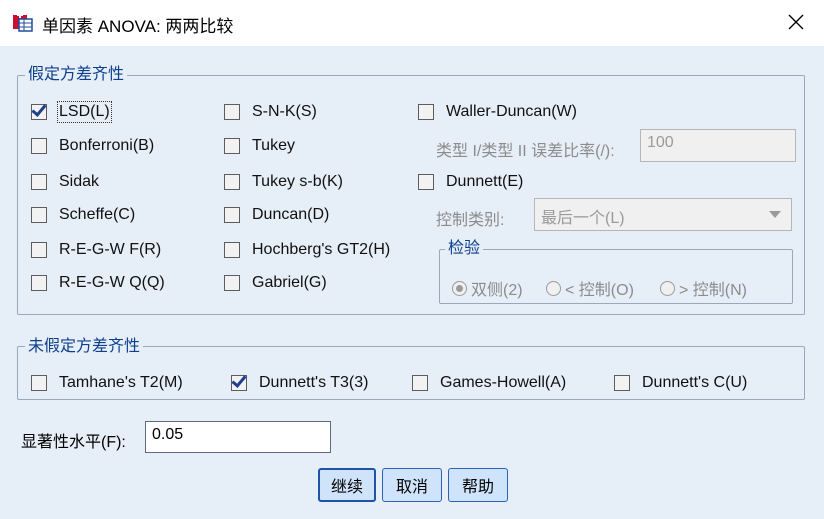 This screenshot has width=824, height=519. I want to click on checkbox-dunnett-c: Dunnett's C(U), so click(680, 383).